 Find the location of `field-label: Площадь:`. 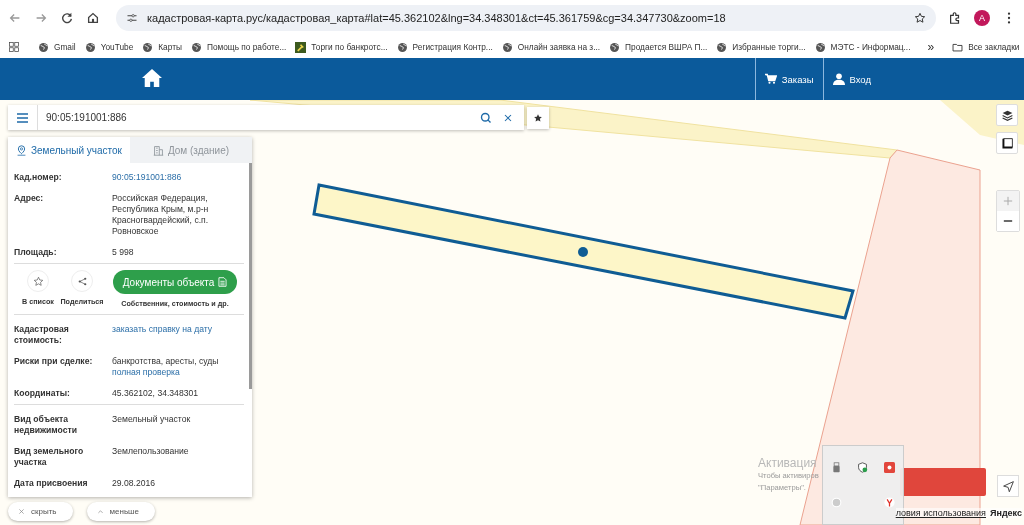

field-label: Площадь: is located at coordinates (36, 252).